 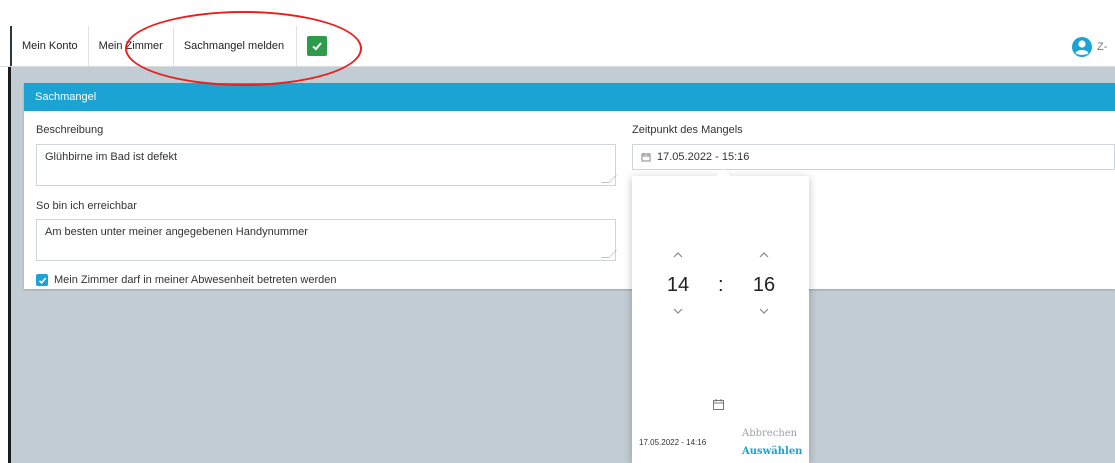 What do you see at coordinates (772, 451) in the screenshot?
I see `select-button: Auswählen` at bounding box center [772, 451].